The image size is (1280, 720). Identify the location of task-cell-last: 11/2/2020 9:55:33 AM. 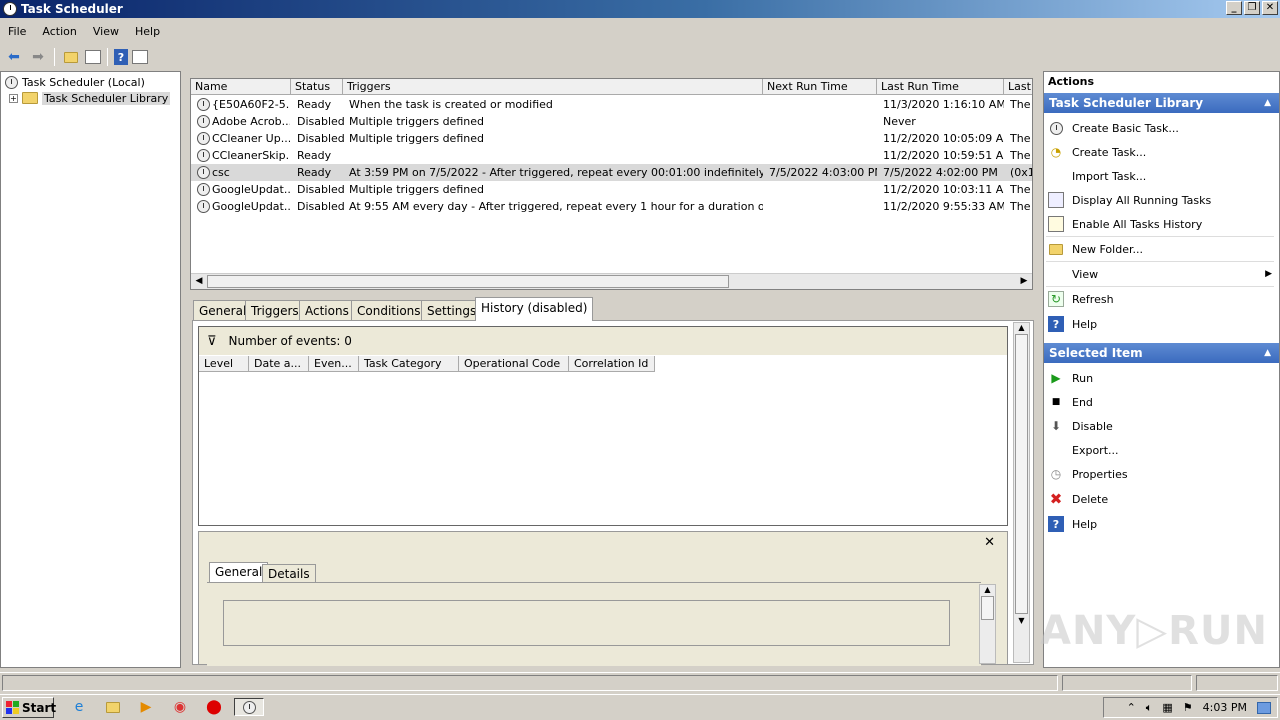
(943, 206).